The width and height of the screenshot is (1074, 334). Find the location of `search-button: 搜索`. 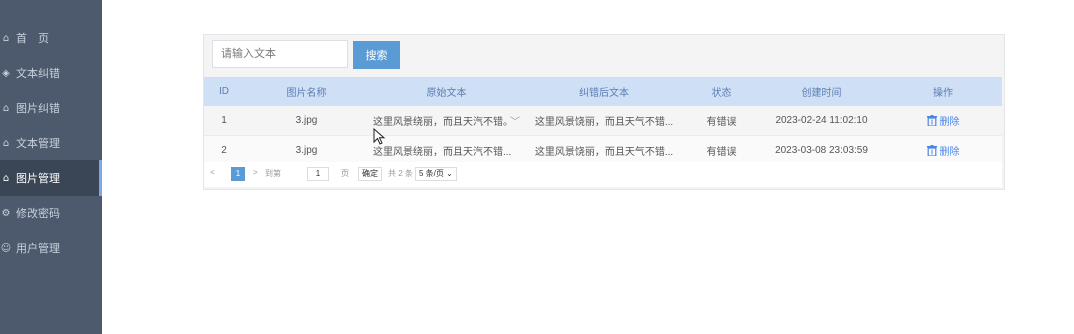

search-button: 搜索 is located at coordinates (376, 55).